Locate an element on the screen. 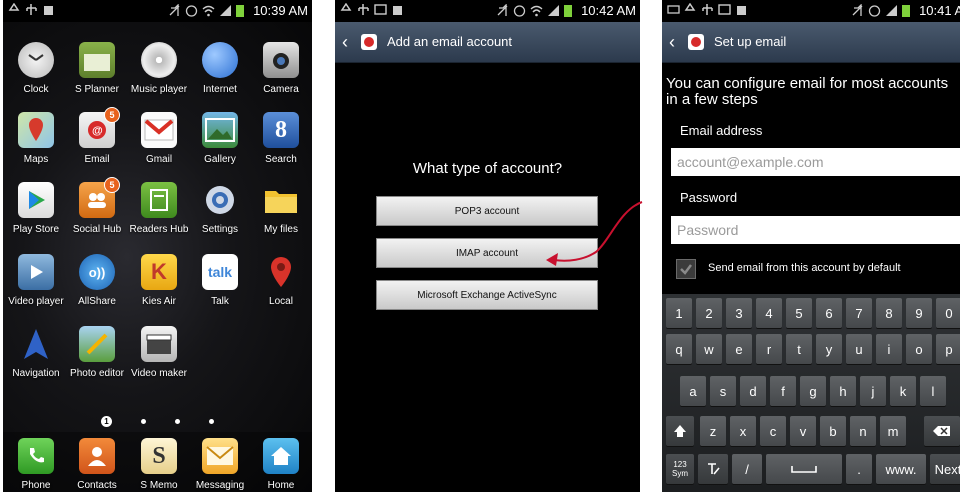 This screenshot has height=492, width=960. letter-key: c is located at coordinates (773, 431).